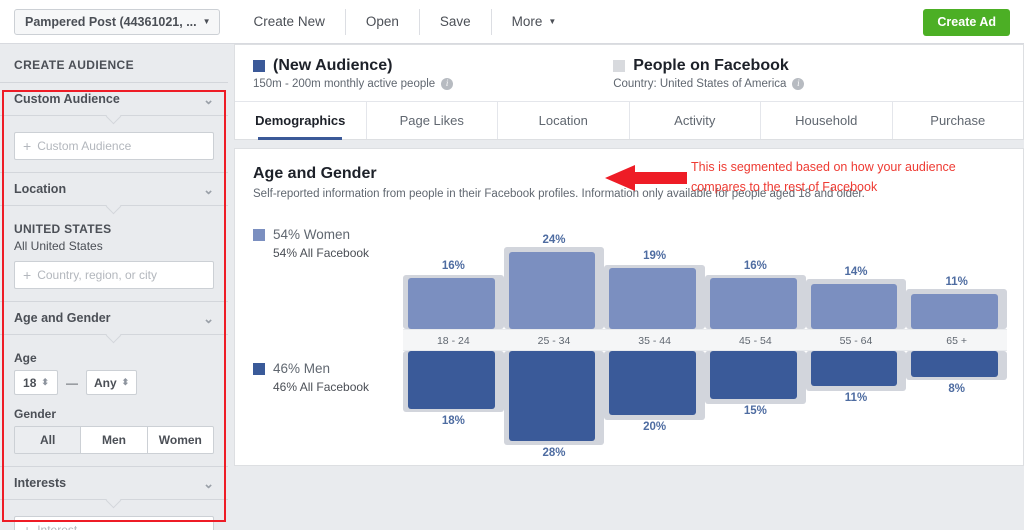 The image size is (1024, 530). Describe the element at coordinates (954, 364) in the screenshot. I see `bar-men-65+` at that location.